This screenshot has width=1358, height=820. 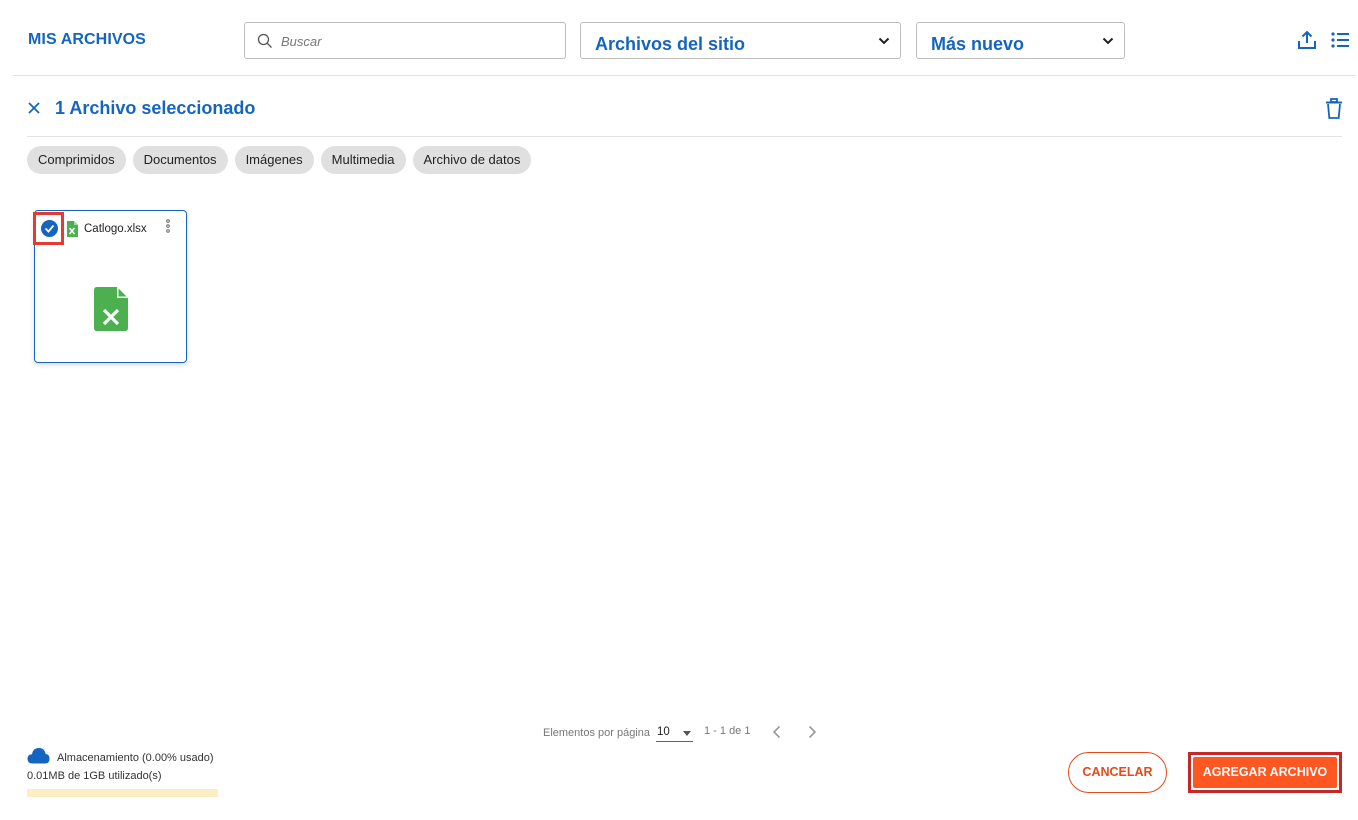 What do you see at coordinates (1117, 772) in the screenshot?
I see `cancel-button: CANCELAR` at bounding box center [1117, 772].